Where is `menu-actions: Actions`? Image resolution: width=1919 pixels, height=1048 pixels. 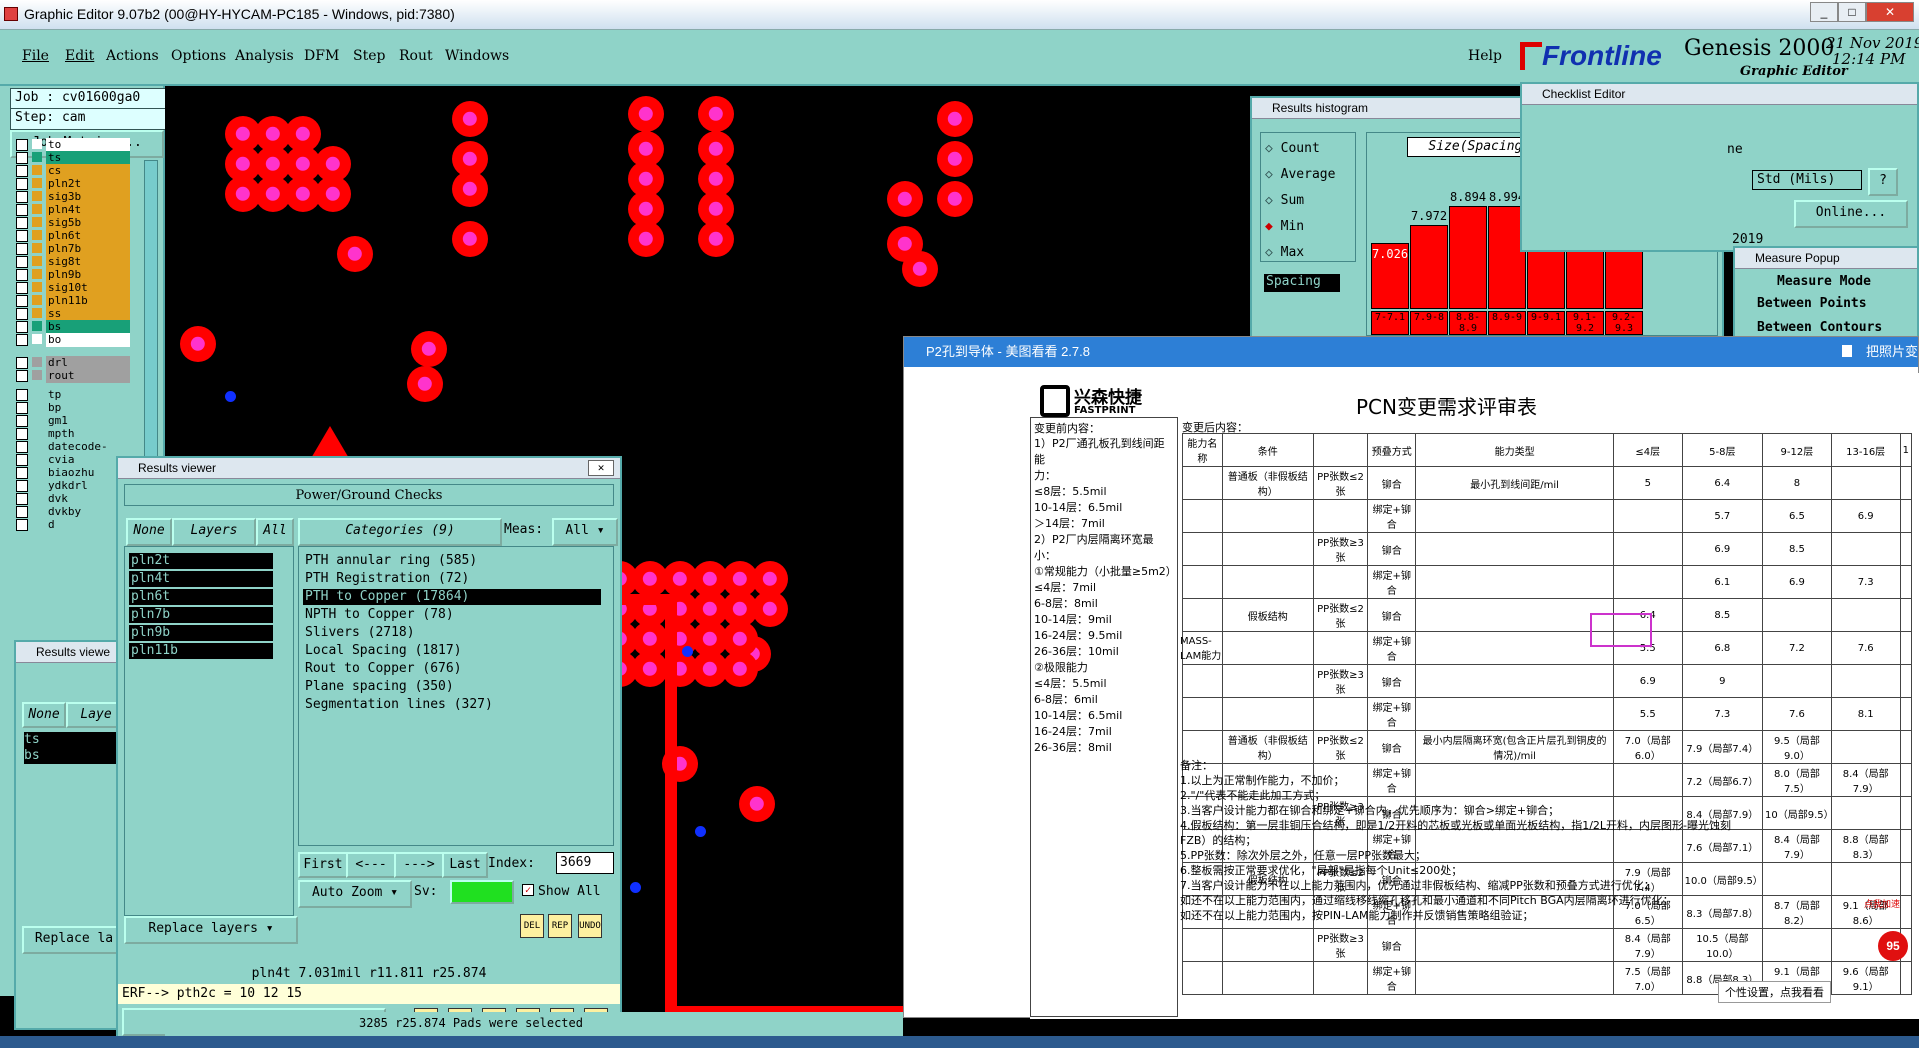
menu-actions: Actions is located at coordinates (132, 56).